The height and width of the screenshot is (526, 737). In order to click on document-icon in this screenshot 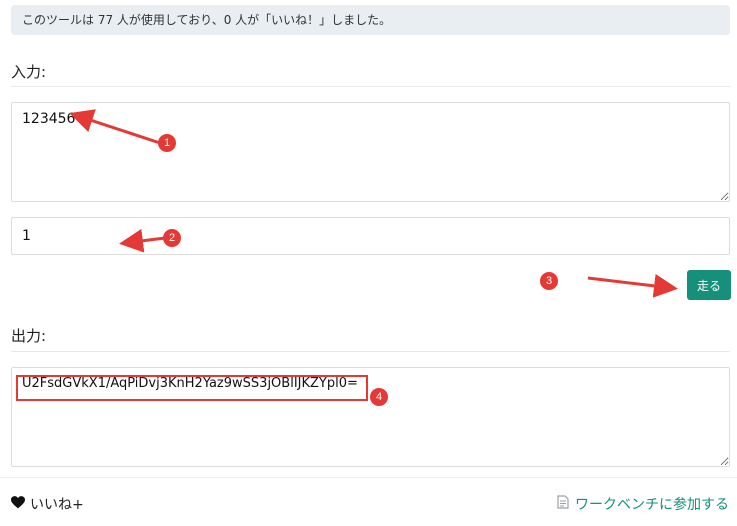, I will do `click(563, 504)`.